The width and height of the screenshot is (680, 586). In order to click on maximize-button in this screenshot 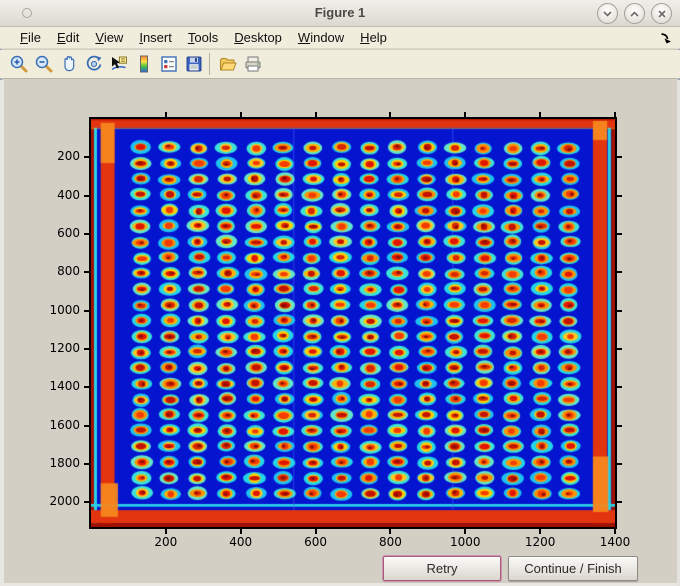, I will do `click(634, 13)`.